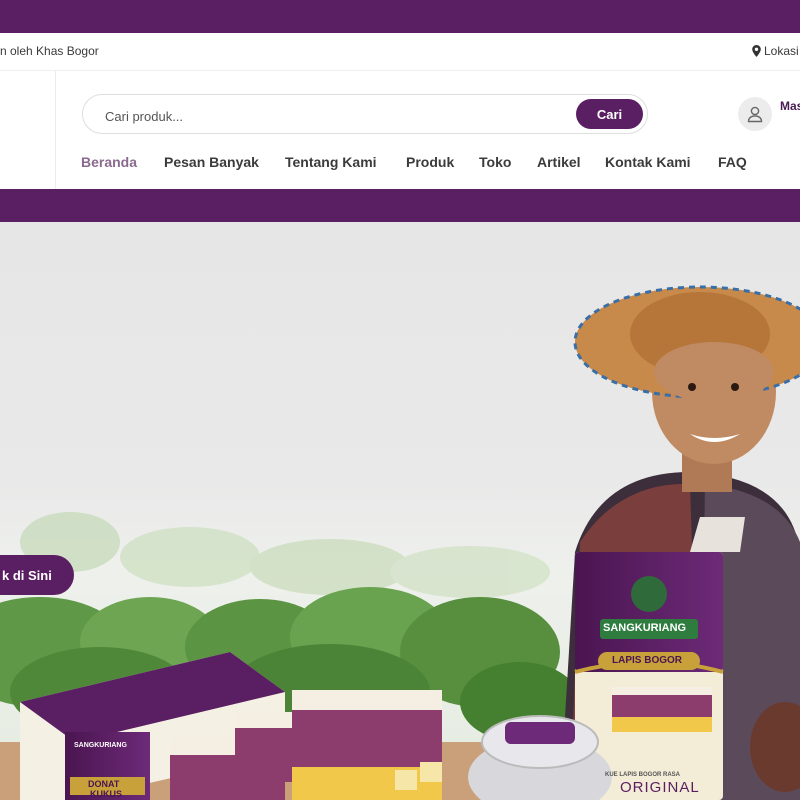 The width and height of the screenshot is (800, 800). Describe the element at coordinates (211, 162) in the screenshot. I see `nav-item-pesan-banyak: Pesan Banyak` at that location.